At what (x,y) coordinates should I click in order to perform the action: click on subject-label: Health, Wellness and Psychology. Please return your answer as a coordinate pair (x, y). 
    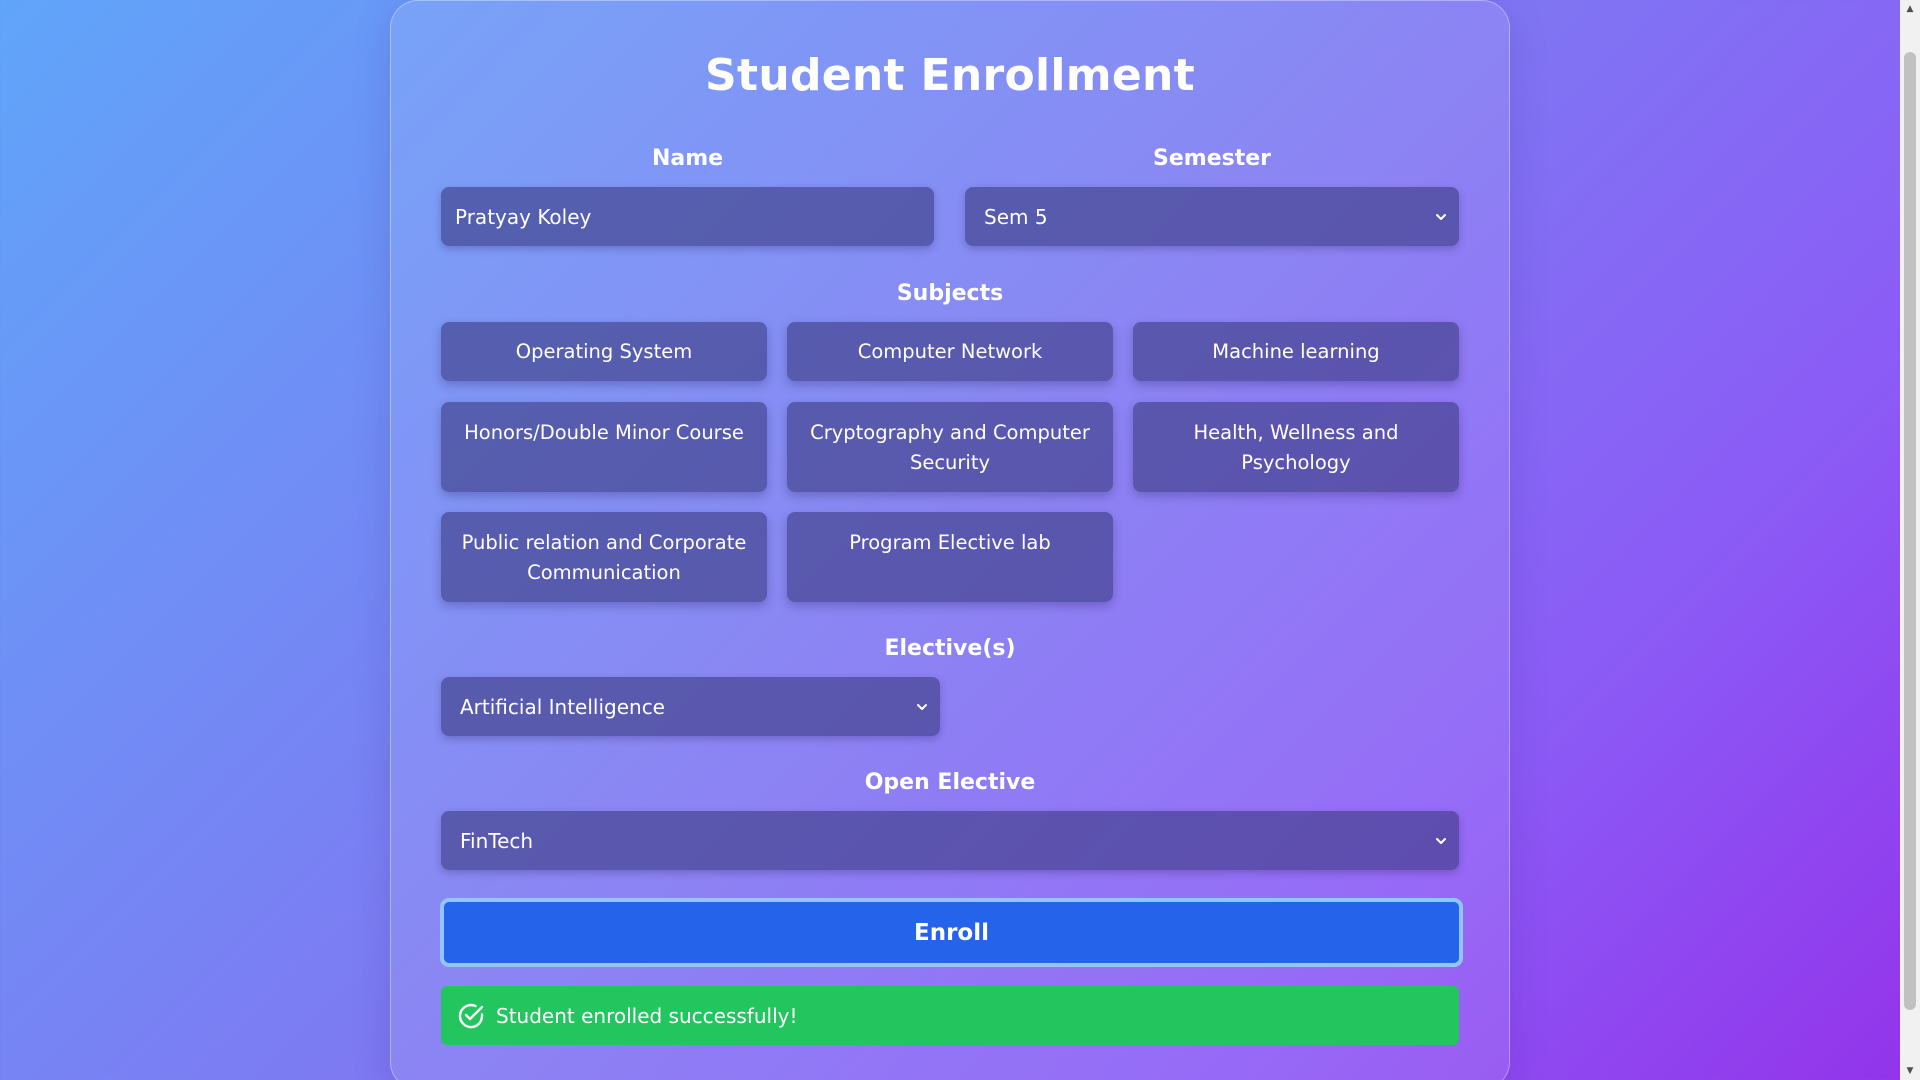
    Looking at the image, I should click on (1296, 447).